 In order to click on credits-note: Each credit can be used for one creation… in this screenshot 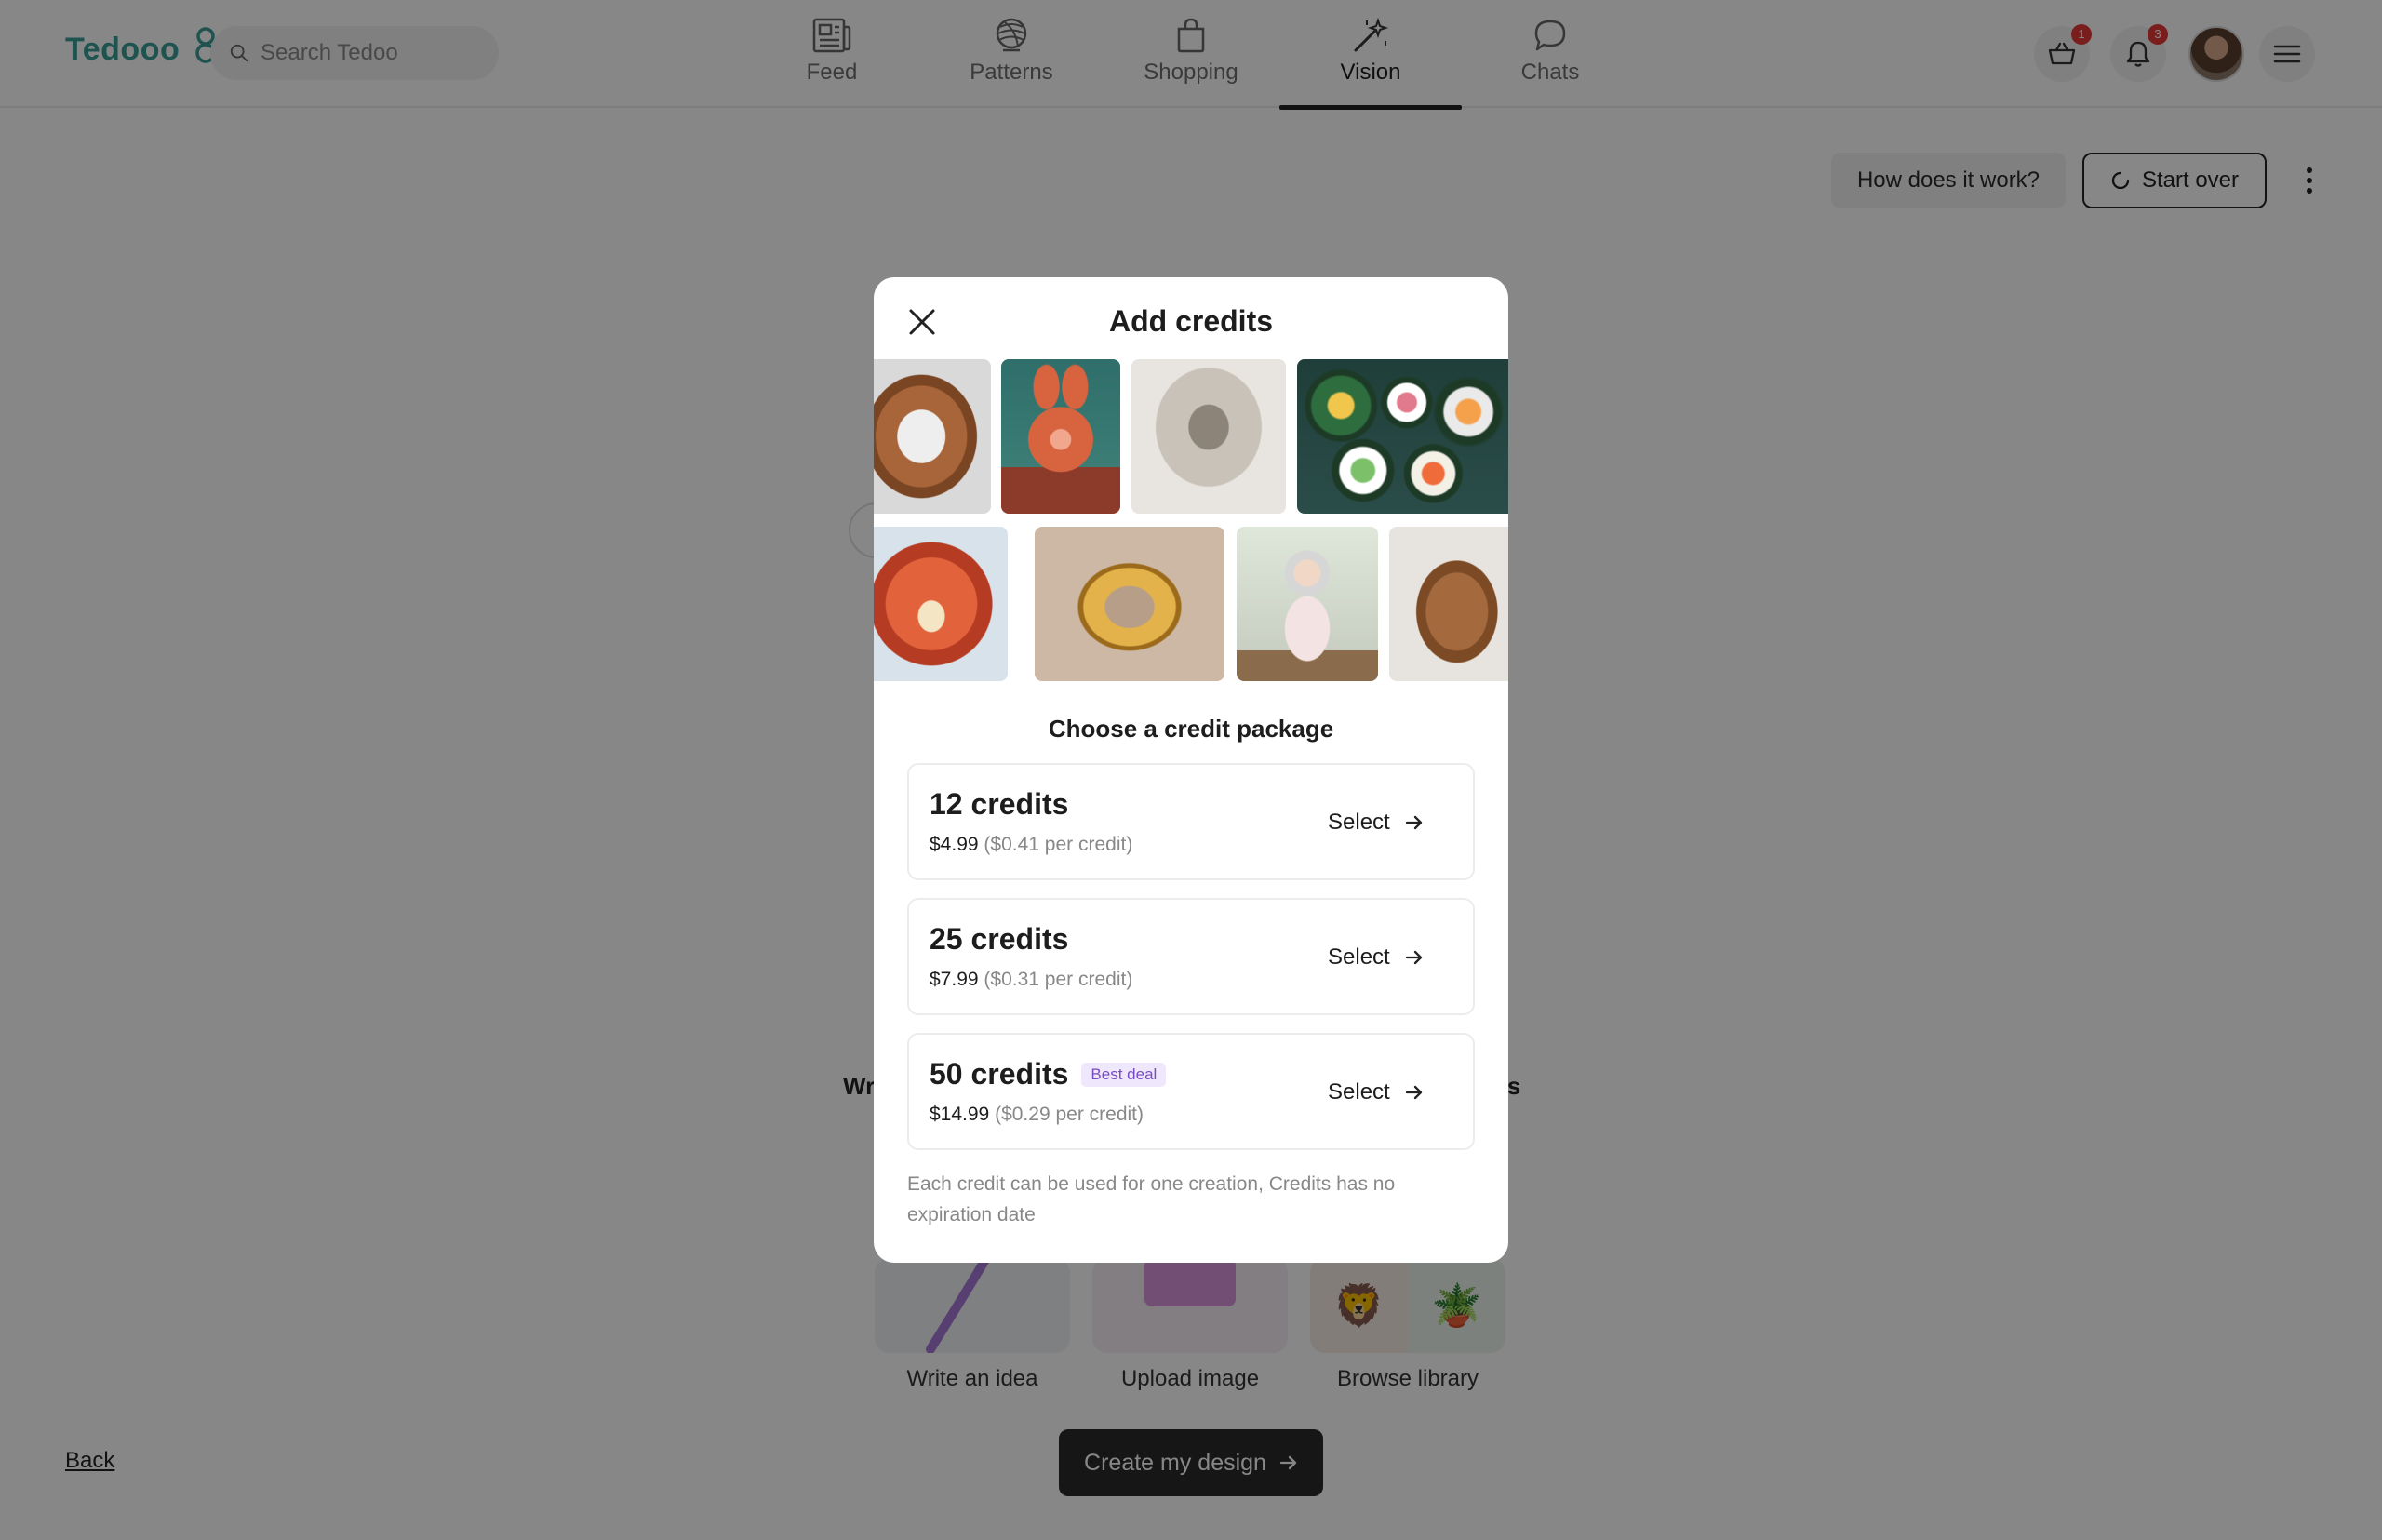, I will do `click(1151, 1199)`.